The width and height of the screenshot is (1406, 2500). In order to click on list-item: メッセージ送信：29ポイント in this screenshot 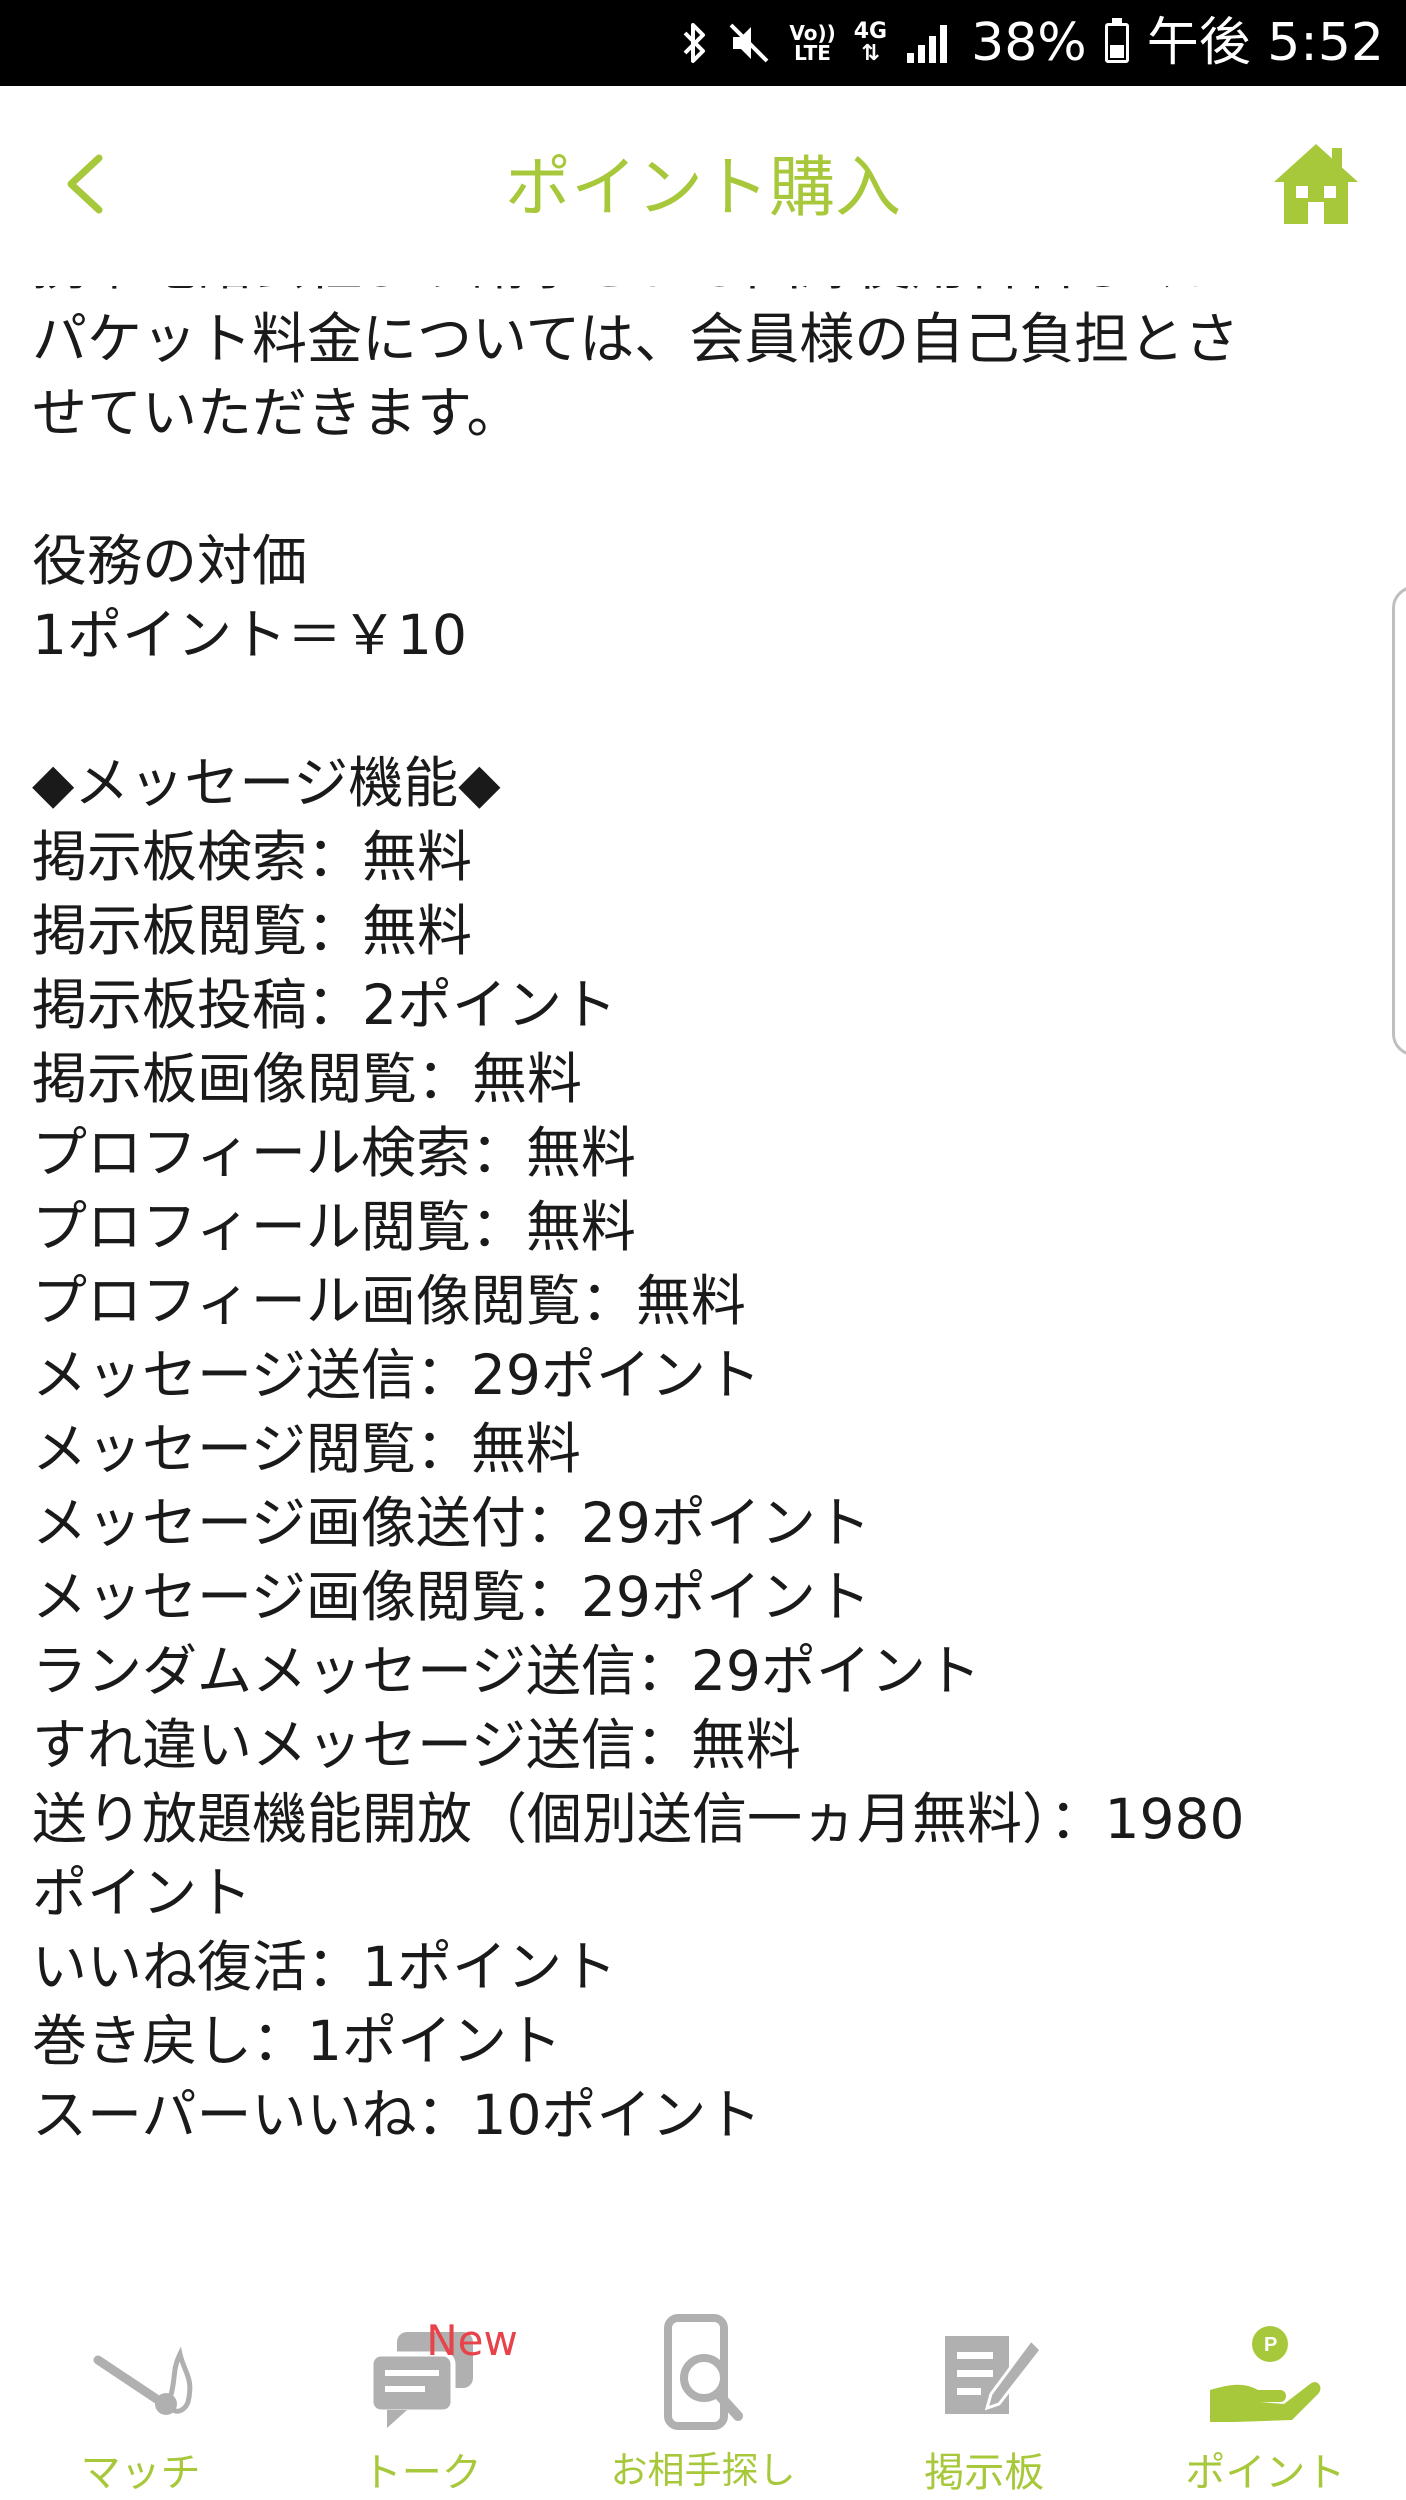, I will do `click(396, 1375)`.